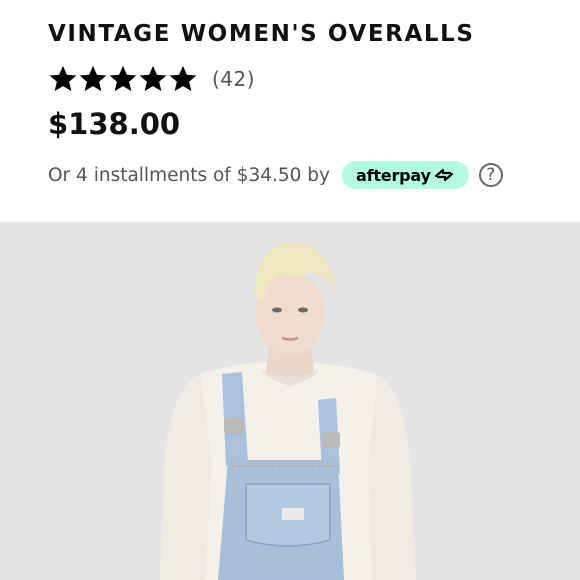 This screenshot has height=580, width=580. I want to click on afterpay-arrows-icon, so click(443, 175).